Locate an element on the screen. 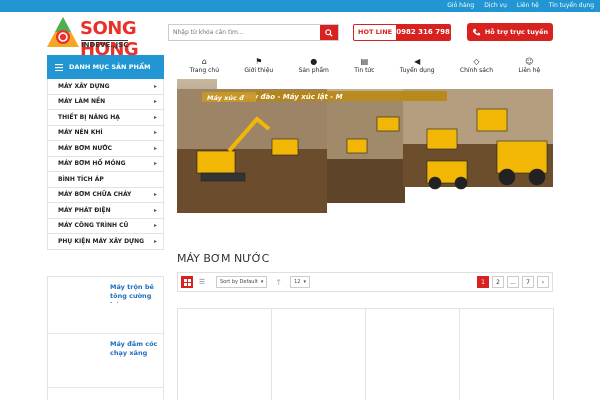 This screenshot has height=400, width=600. logo-subtitle: INDEVE.,JSC is located at coordinates (105, 44).